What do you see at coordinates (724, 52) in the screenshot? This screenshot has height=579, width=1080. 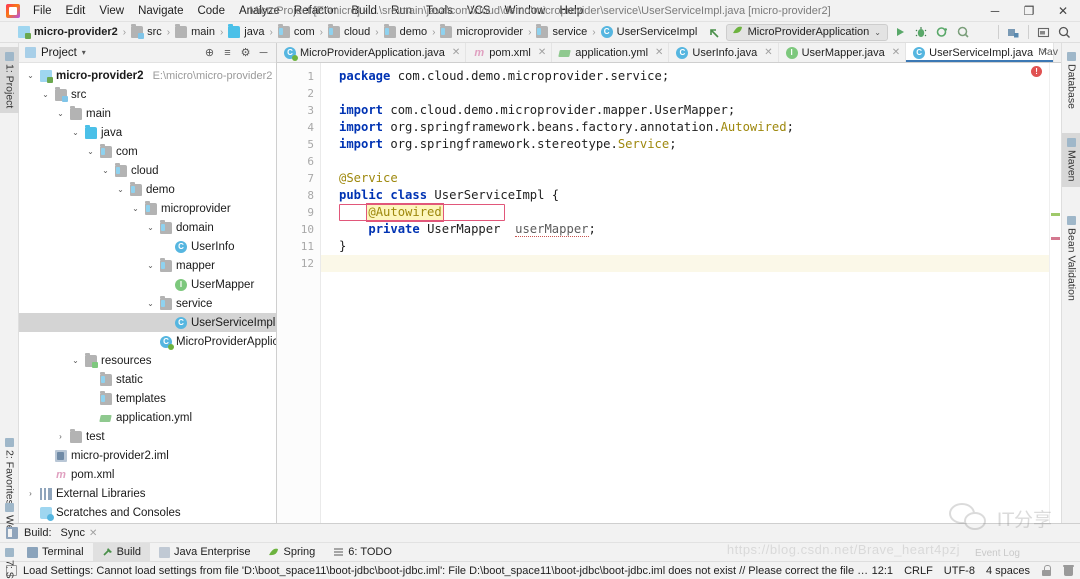 I see `editor-tab-userinfo-java: C UserInfo.java ✕` at bounding box center [724, 52].